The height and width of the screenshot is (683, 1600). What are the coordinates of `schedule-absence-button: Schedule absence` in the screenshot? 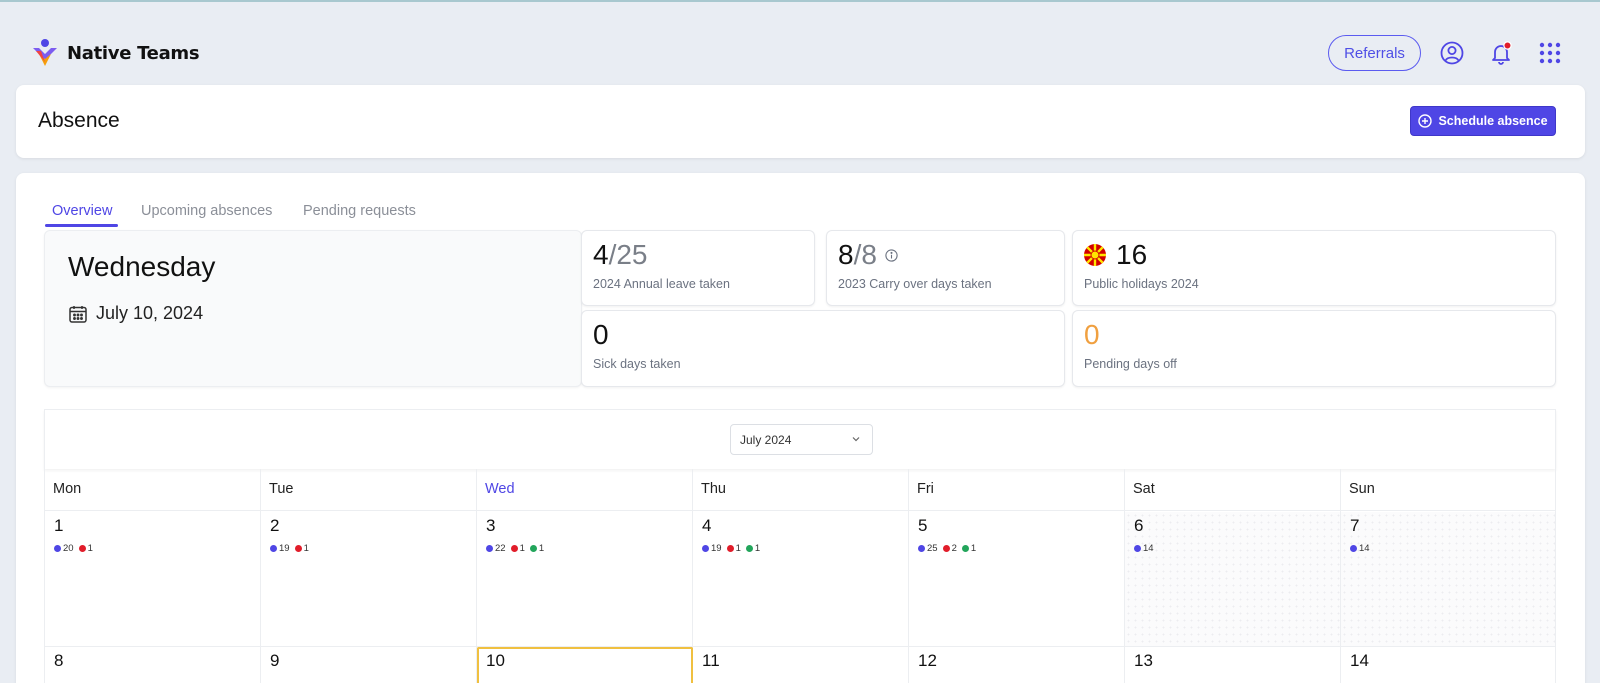 It's located at (1483, 121).